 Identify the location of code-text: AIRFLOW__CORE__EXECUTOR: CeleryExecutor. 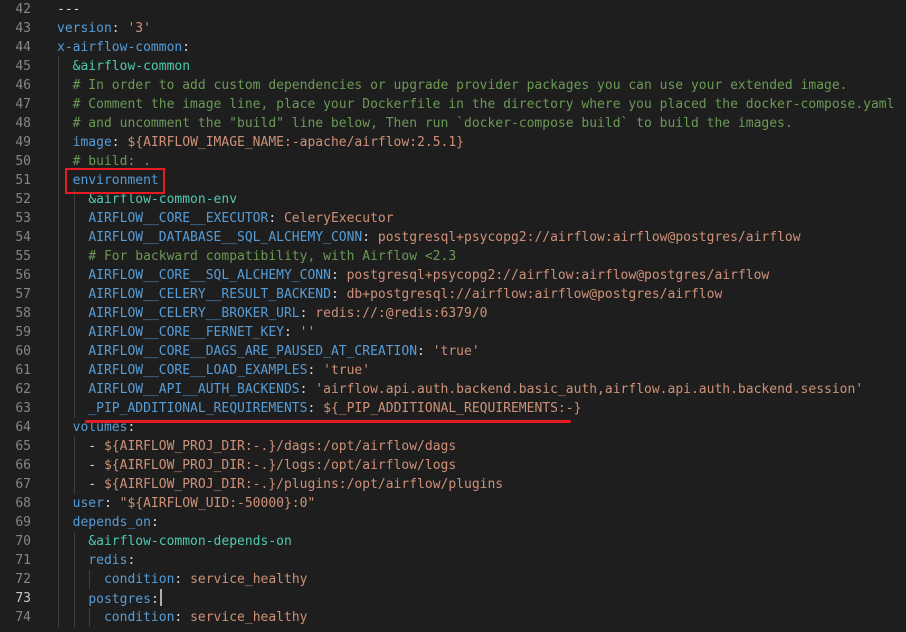
(225, 218).